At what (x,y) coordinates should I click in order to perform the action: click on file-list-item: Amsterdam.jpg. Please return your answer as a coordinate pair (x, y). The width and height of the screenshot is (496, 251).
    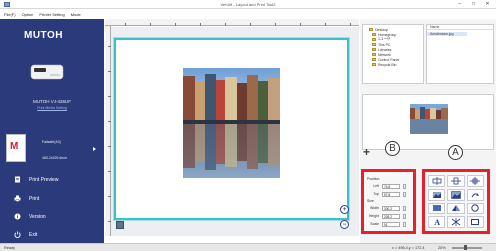
    Looking at the image, I should click on (447, 34).